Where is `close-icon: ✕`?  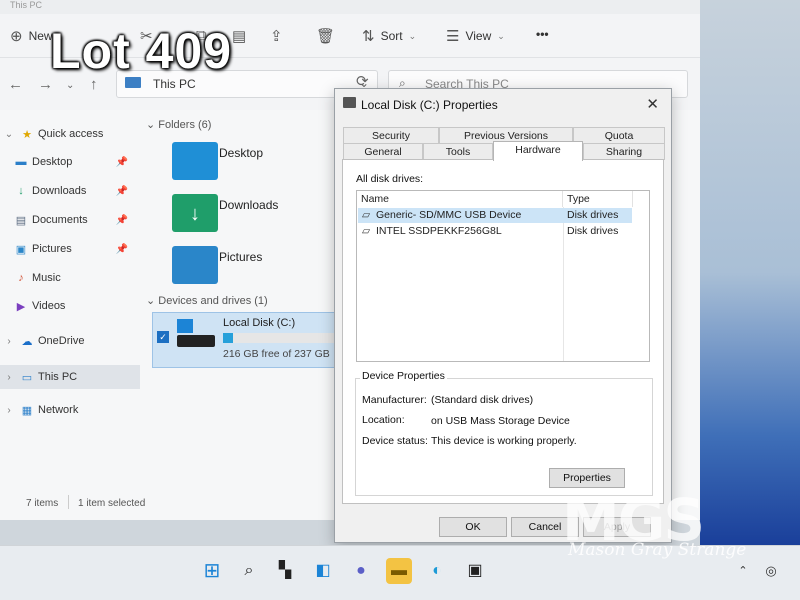 close-icon: ✕ is located at coordinates (652, 104).